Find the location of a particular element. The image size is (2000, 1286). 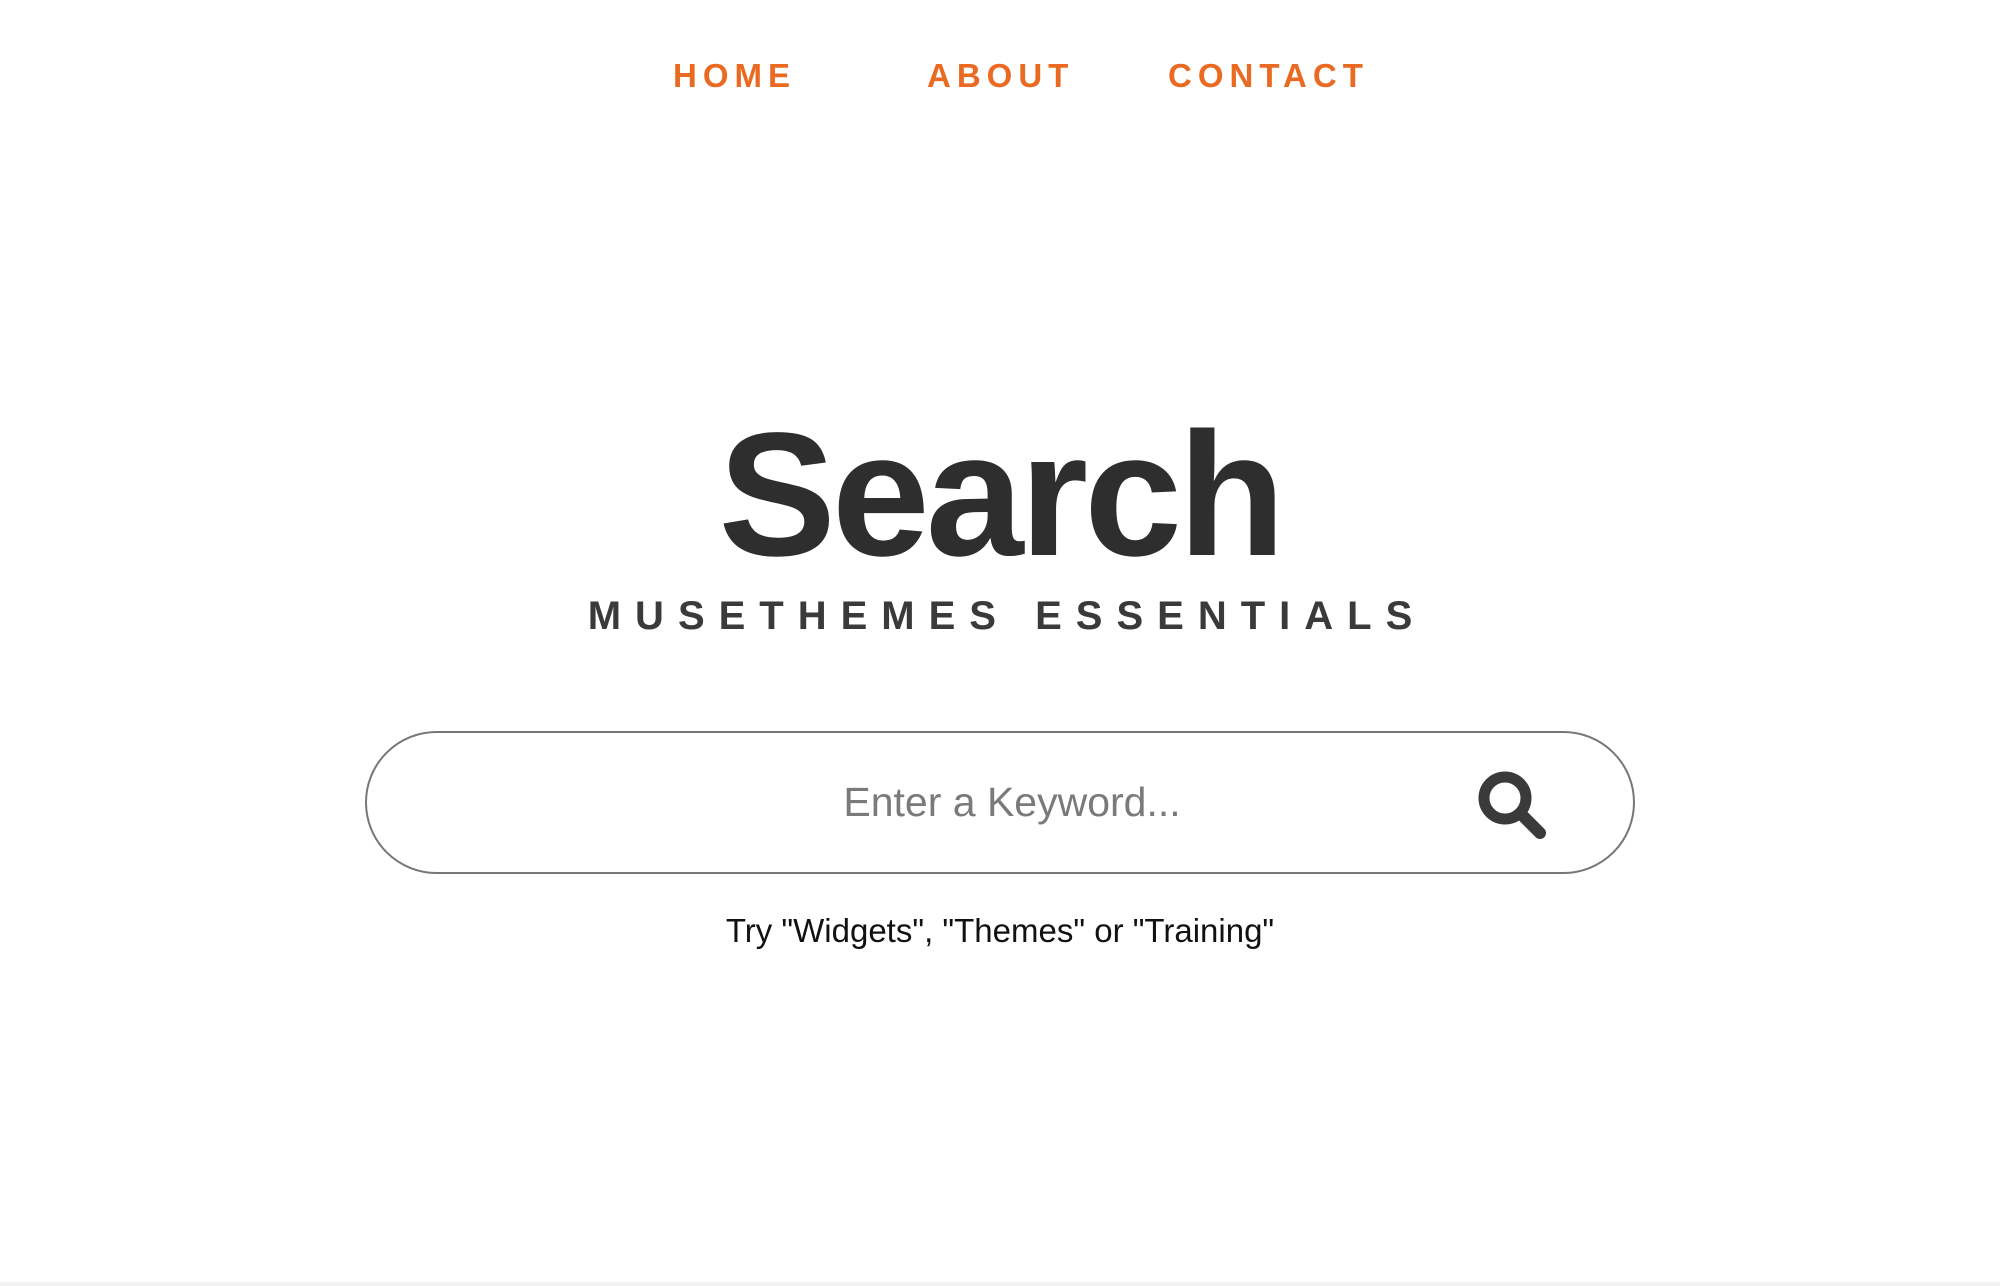

search-bar is located at coordinates (1000, 802).